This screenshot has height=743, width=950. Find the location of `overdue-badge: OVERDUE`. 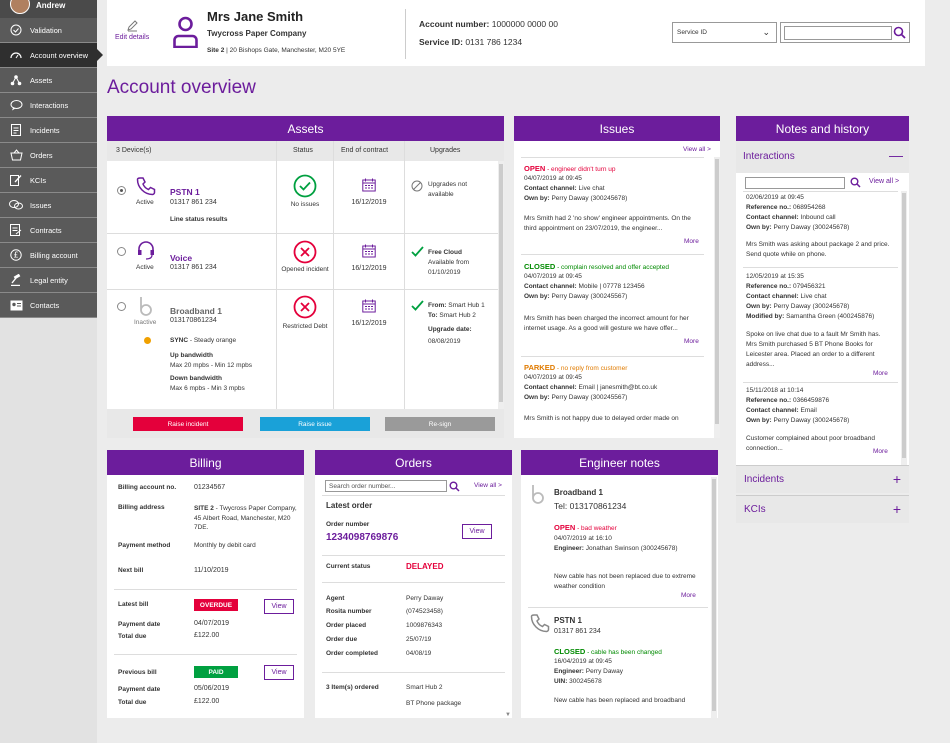

overdue-badge: OVERDUE is located at coordinates (216, 605).